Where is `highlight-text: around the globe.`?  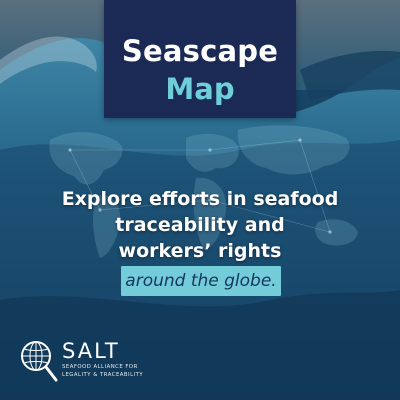
highlight-text: around the globe. is located at coordinates (201, 281).